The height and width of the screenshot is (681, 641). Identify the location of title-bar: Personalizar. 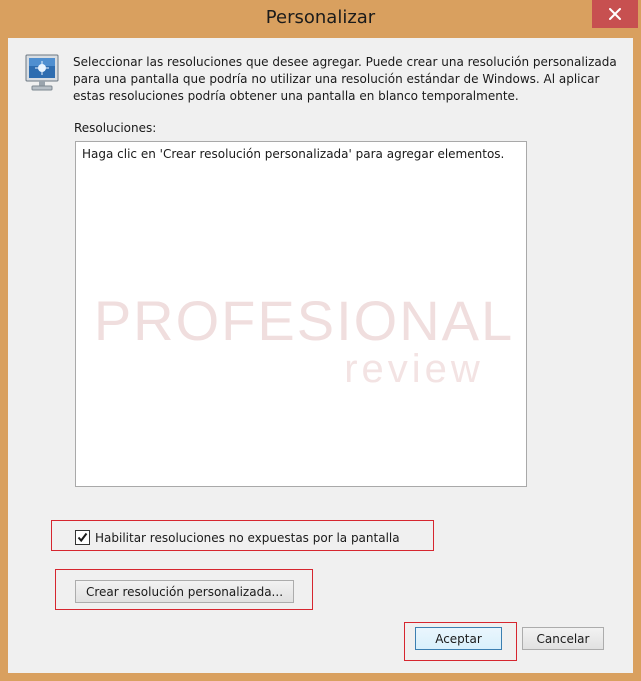
(320, 19).